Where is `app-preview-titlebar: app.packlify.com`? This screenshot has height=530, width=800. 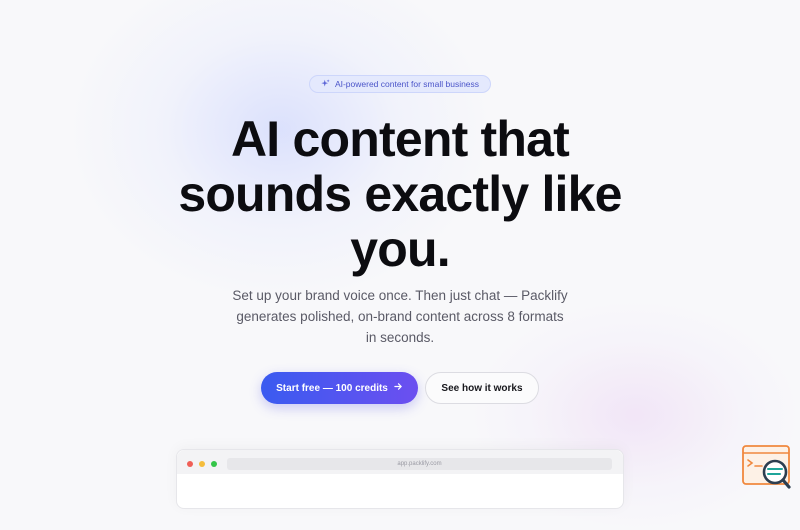
app-preview-titlebar: app.packlify.com is located at coordinates (400, 462).